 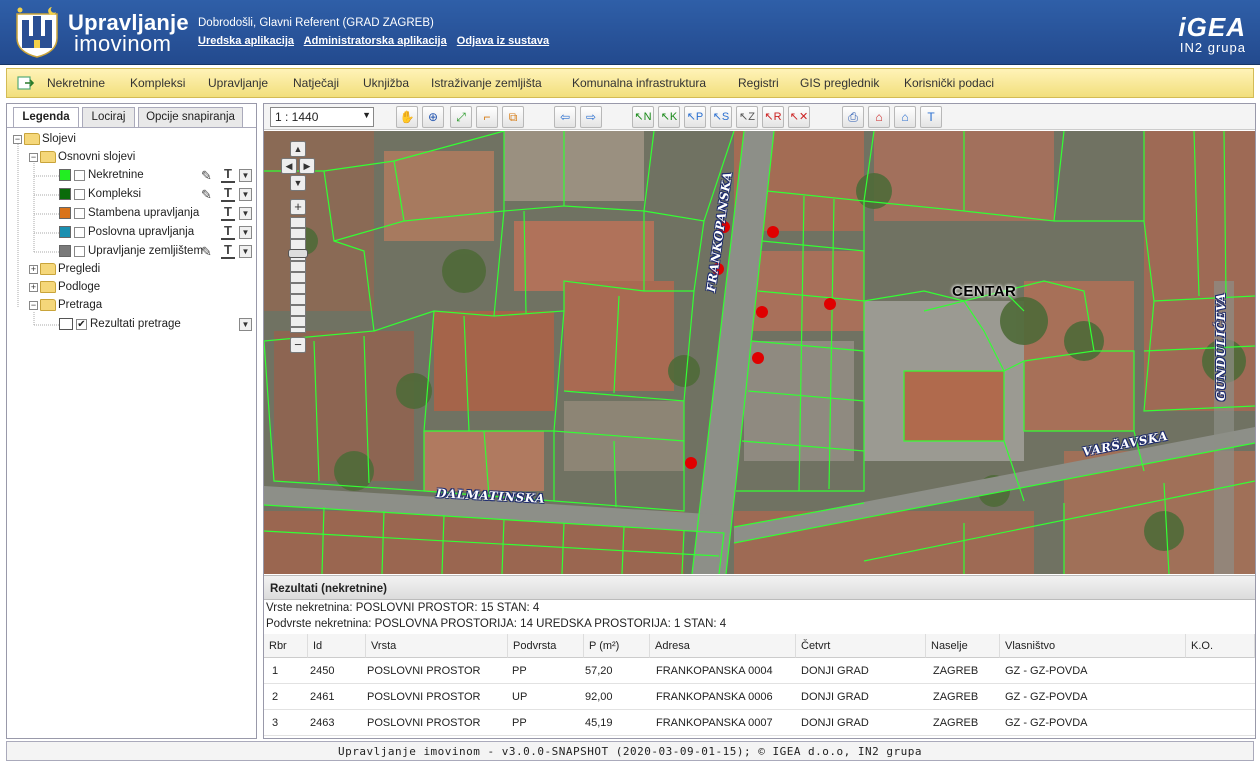 I want to click on measure-length-icon: ⌐, so click(x=487, y=117).